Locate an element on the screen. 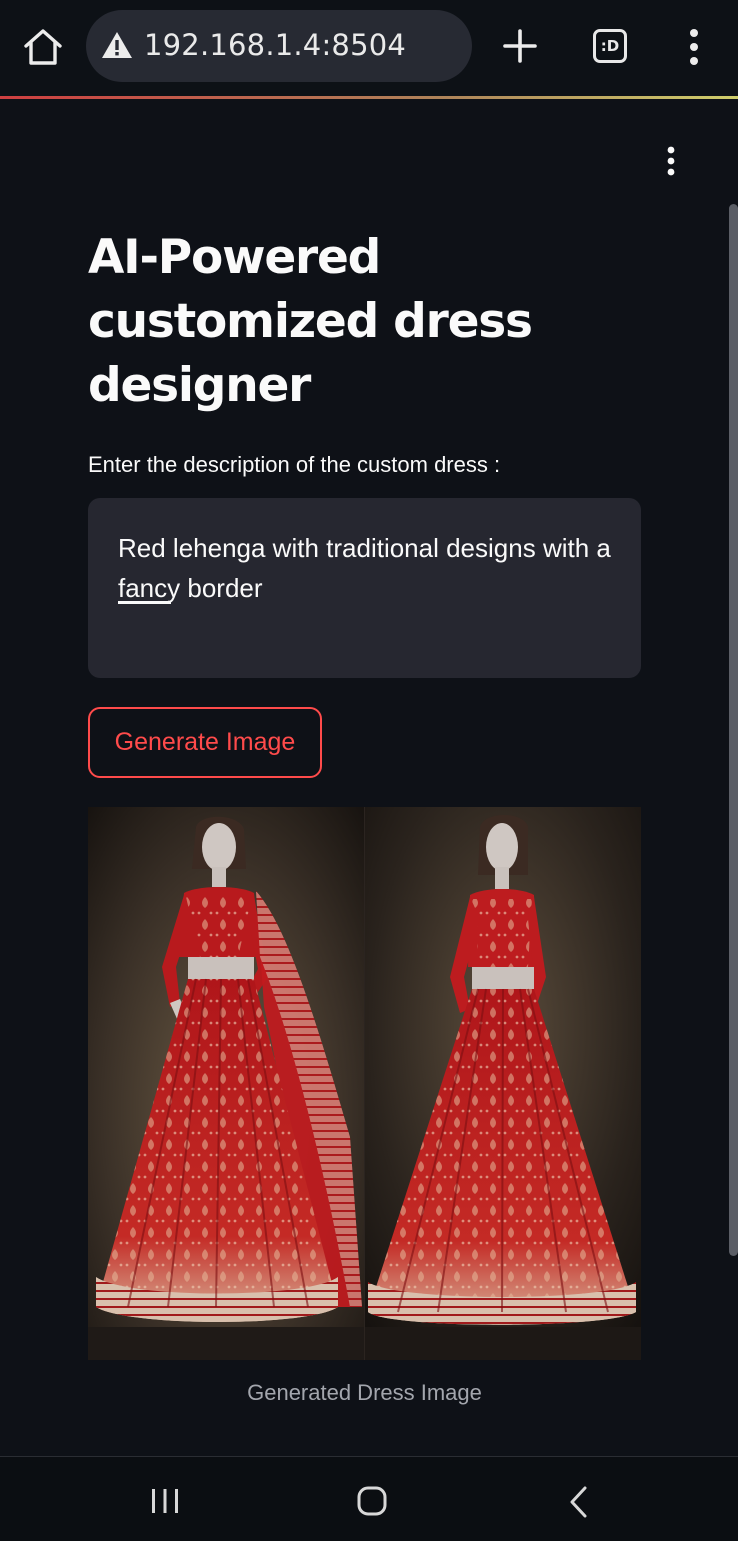 This screenshot has width=738, height=1541. browser-toolbar: 192.168.1.4:8504 :D is located at coordinates (369, 48).